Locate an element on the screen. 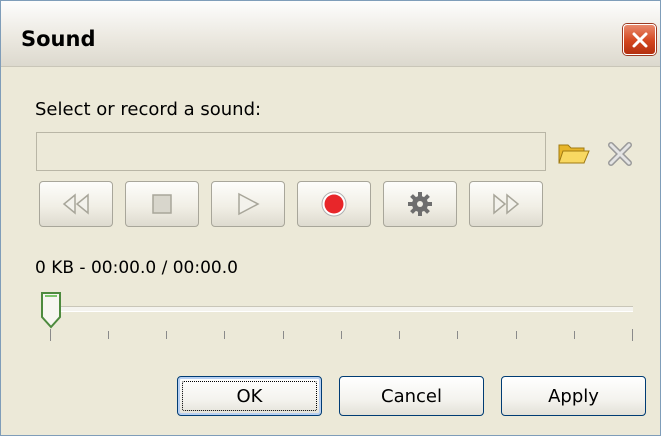 This screenshot has width=664, height=439. rewind-button is located at coordinates (76, 204).